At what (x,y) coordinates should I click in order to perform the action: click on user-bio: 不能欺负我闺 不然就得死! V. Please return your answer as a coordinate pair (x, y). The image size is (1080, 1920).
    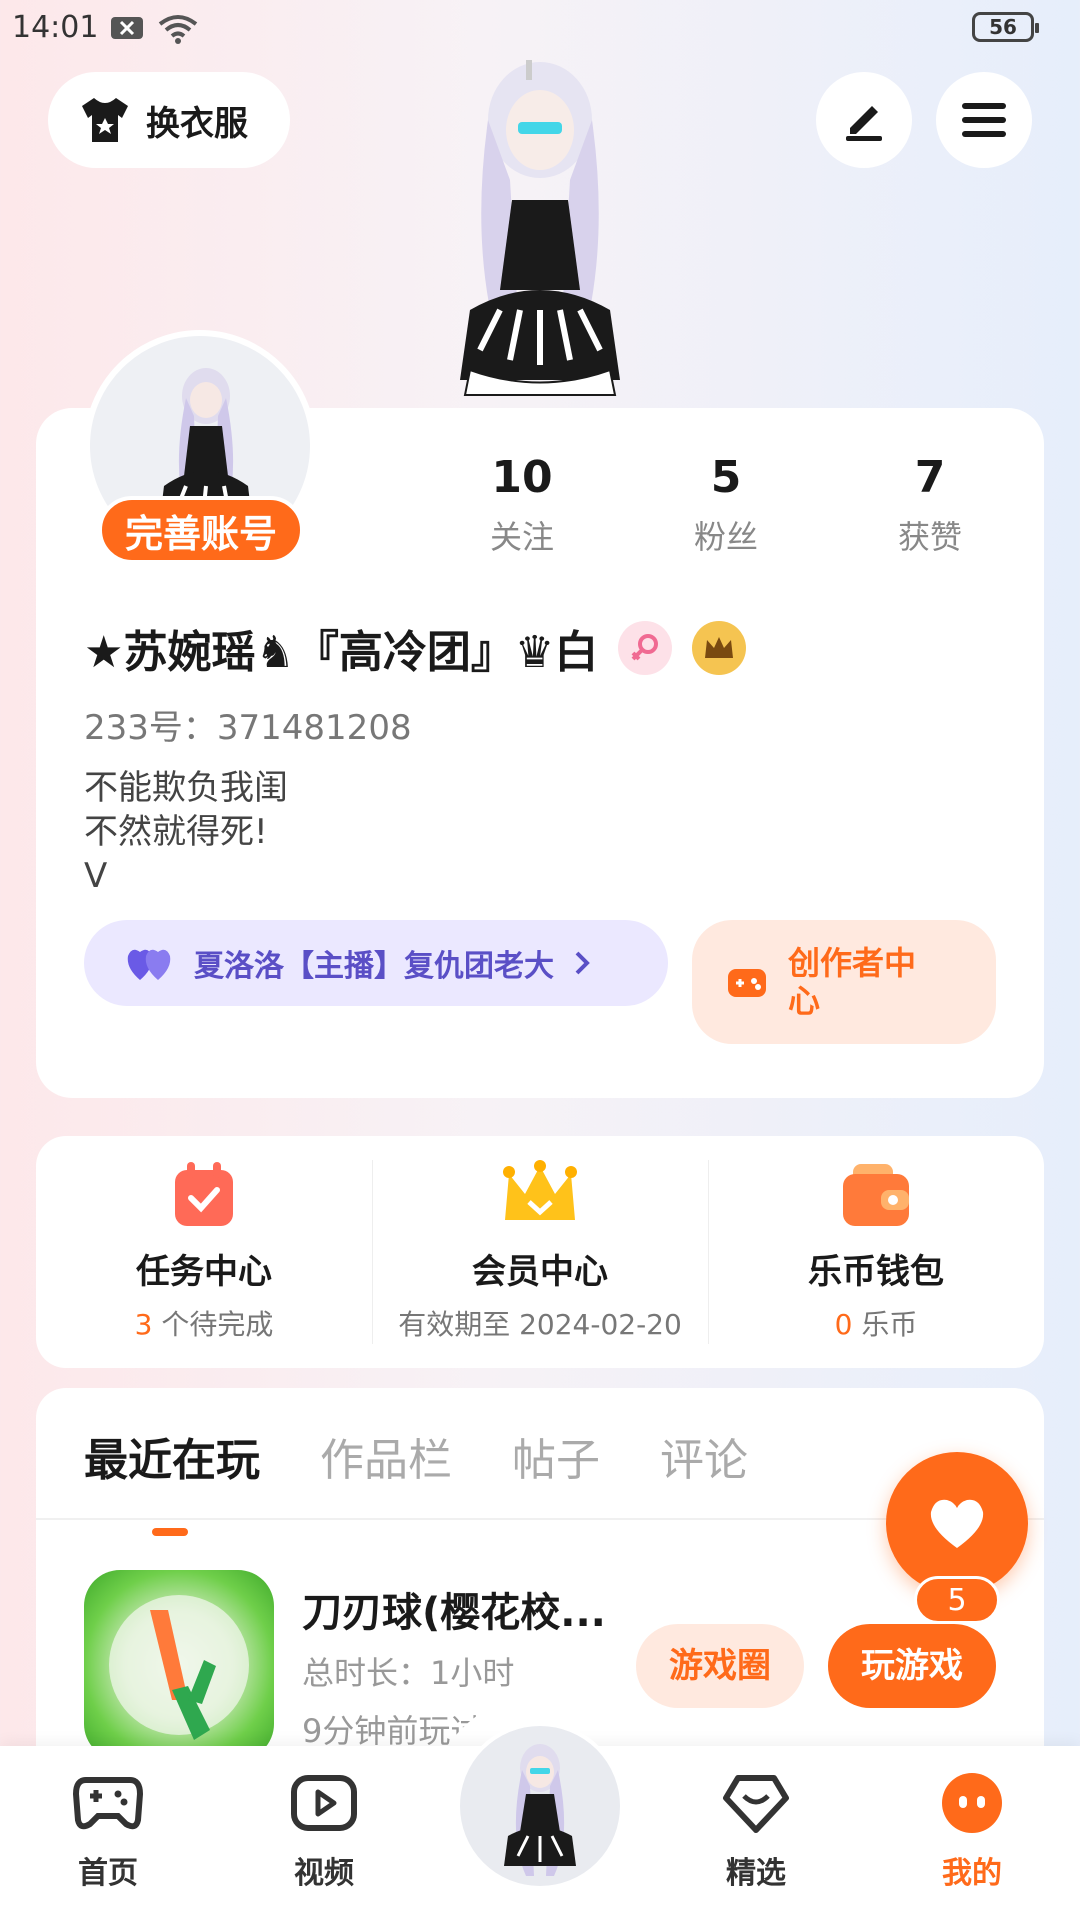
    Looking at the image, I should click on (186, 832).